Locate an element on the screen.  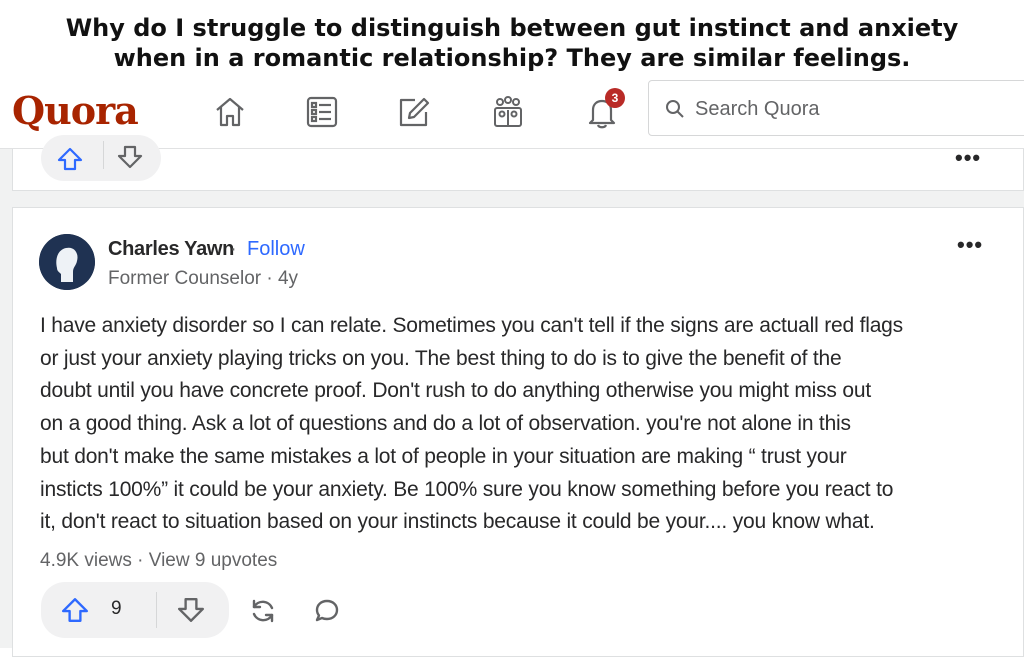
spaces-icon is located at coordinates (508, 112).